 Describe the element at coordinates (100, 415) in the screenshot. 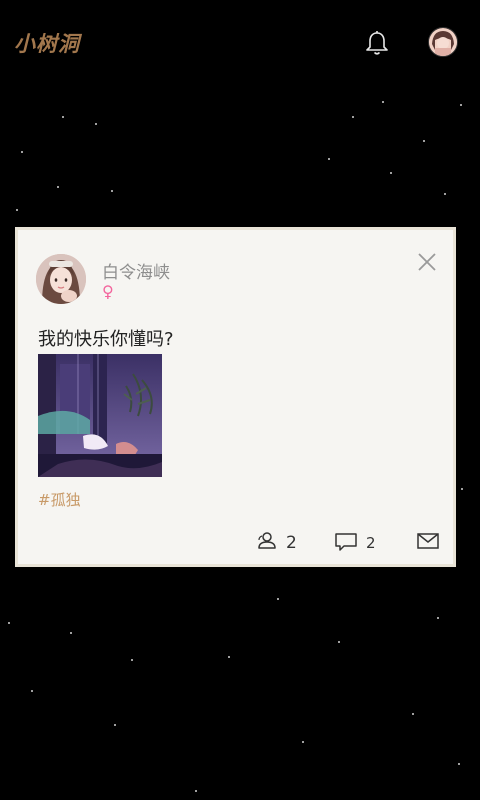

I see `post-image` at that location.